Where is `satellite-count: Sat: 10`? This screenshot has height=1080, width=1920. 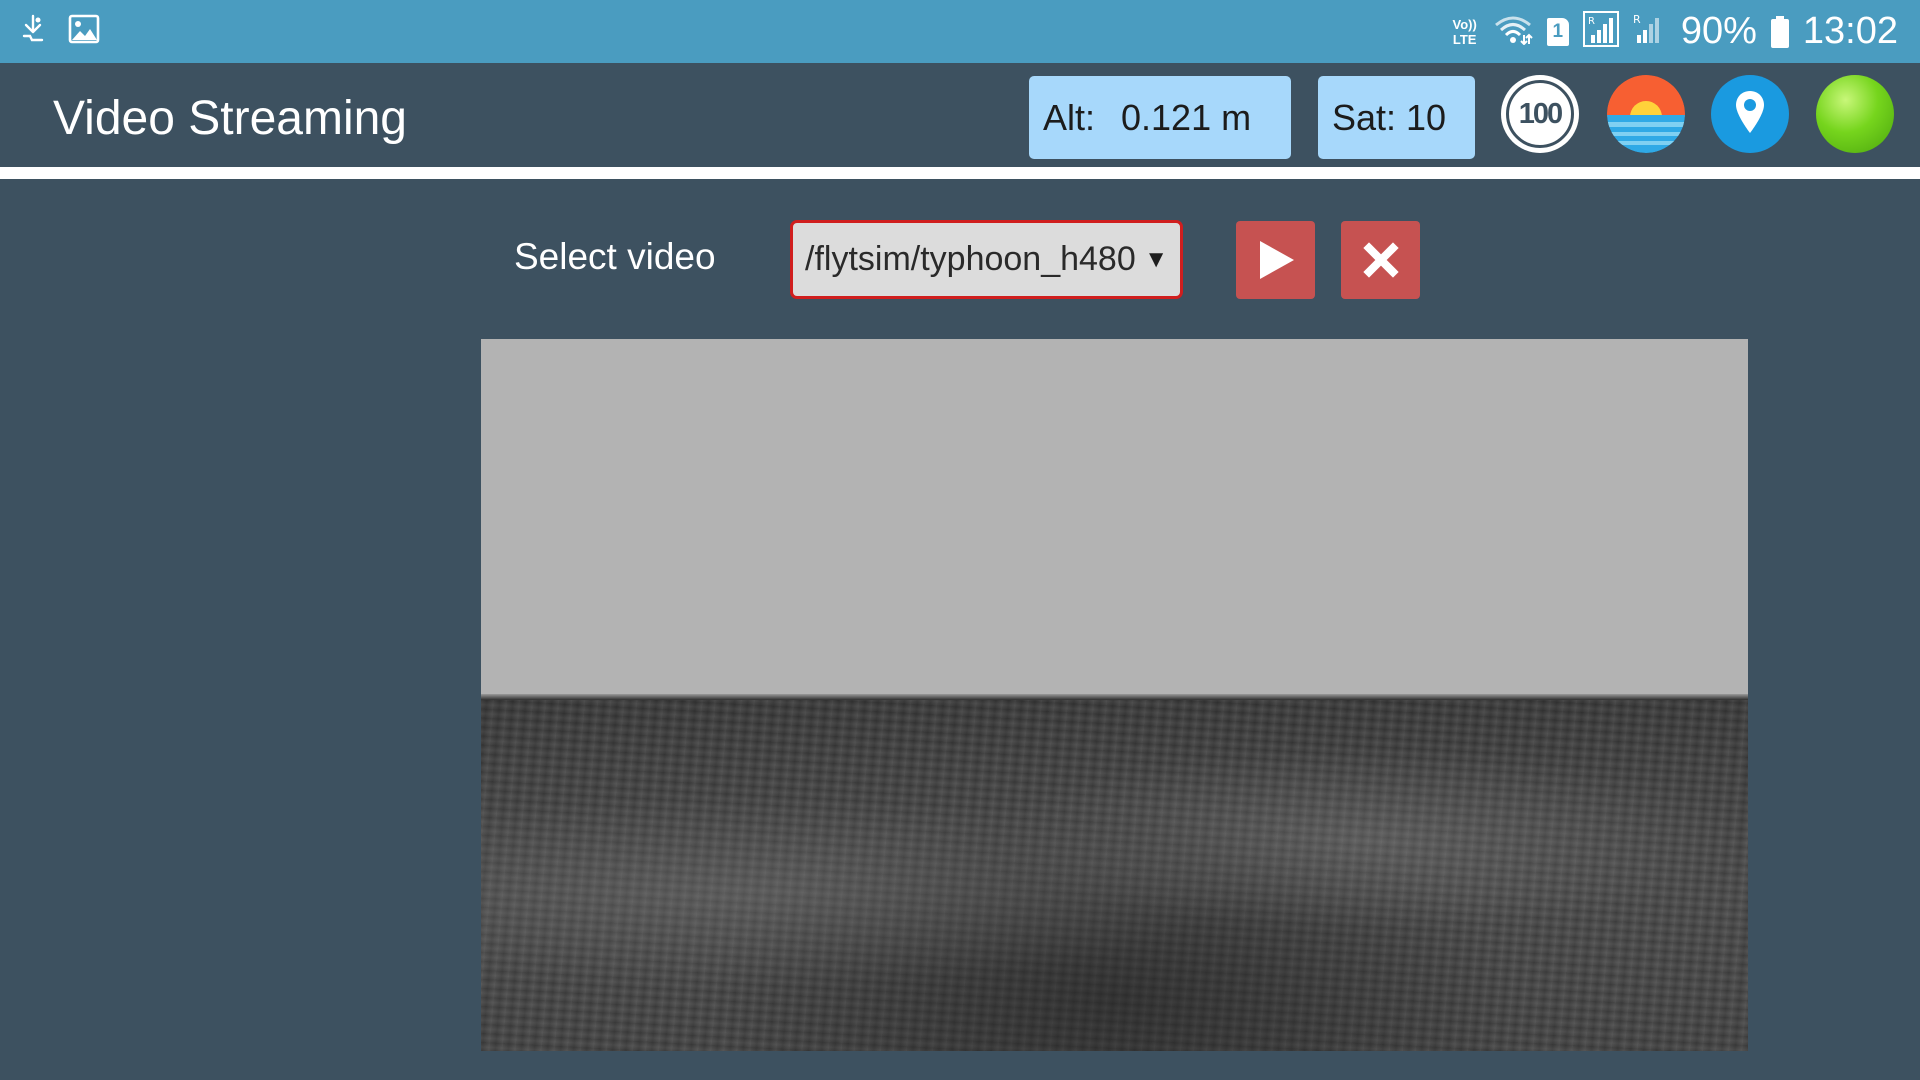
satellite-count: Sat: 10 is located at coordinates (1389, 117).